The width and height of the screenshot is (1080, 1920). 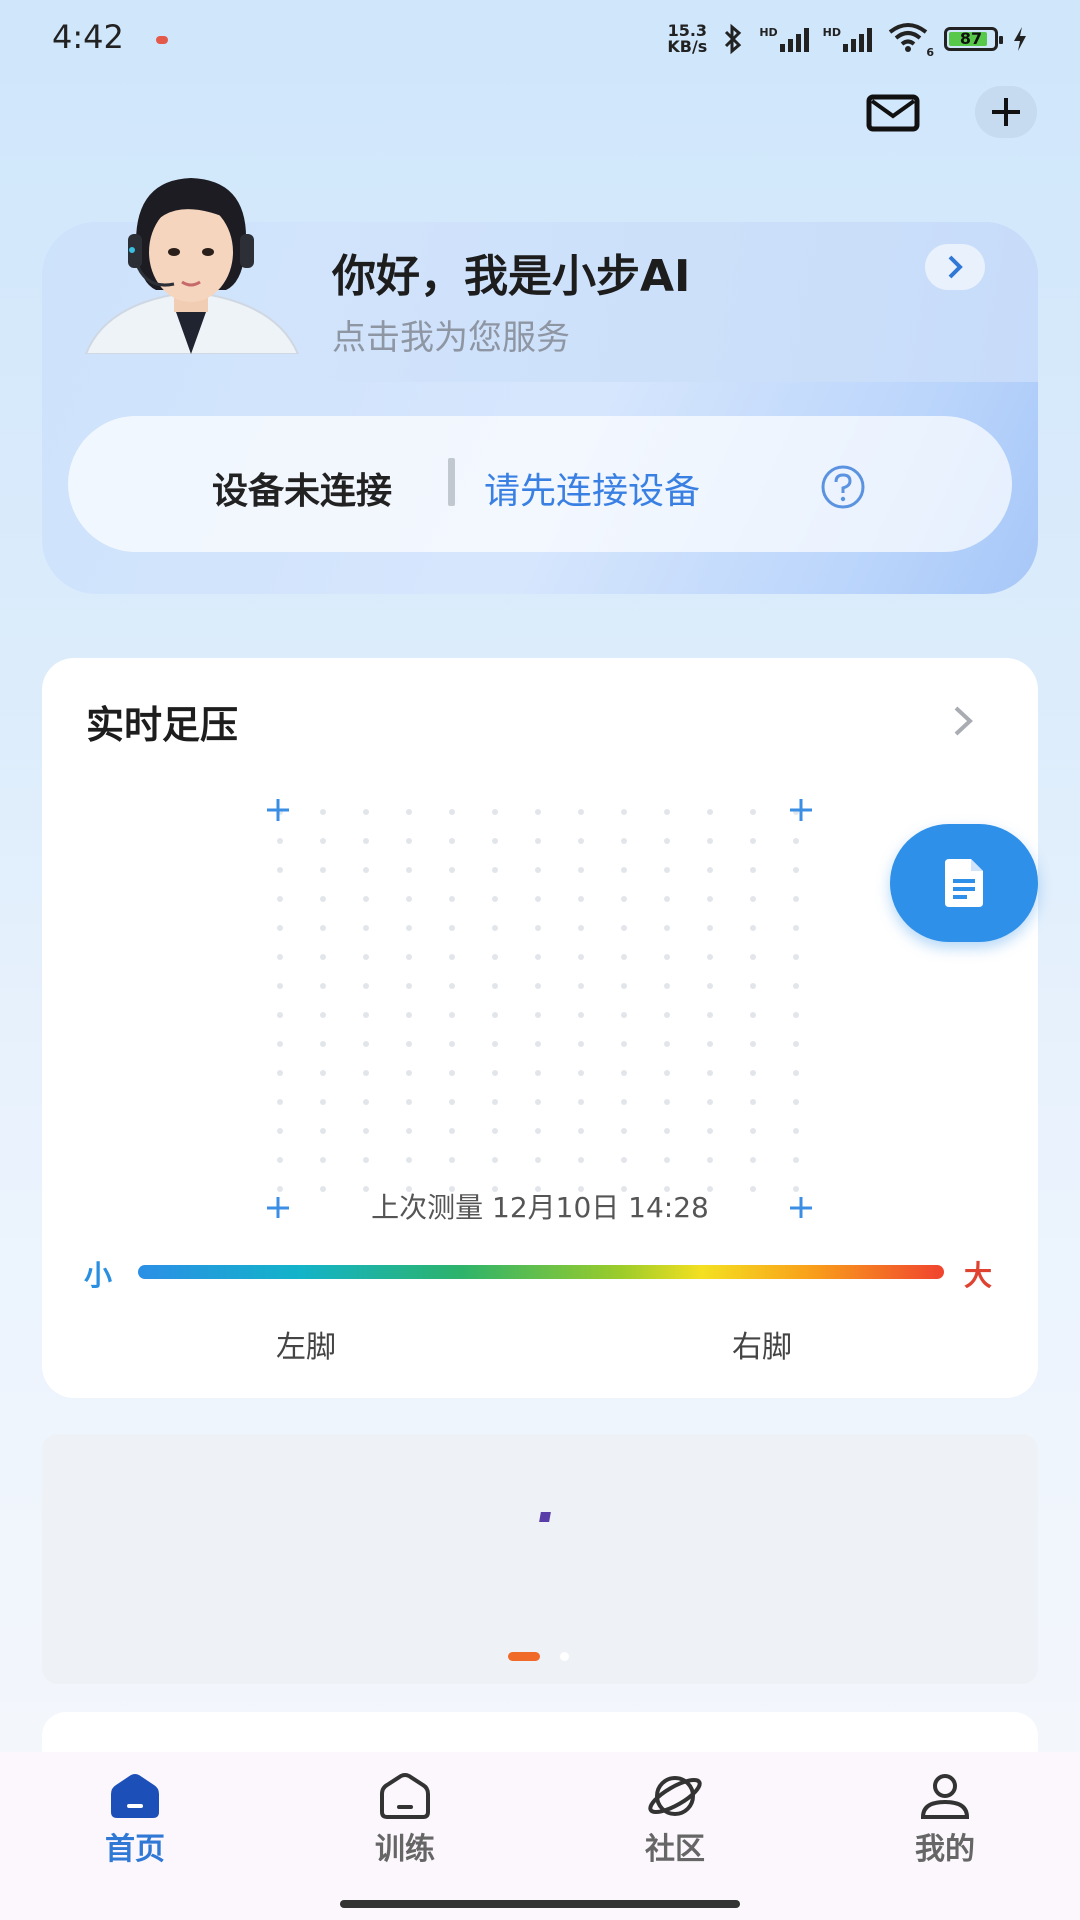 What do you see at coordinates (971, 38) in the screenshot?
I see `battery-level: 87` at bounding box center [971, 38].